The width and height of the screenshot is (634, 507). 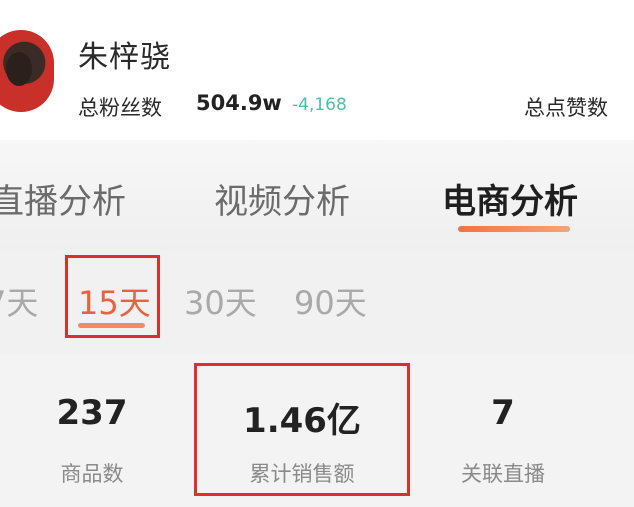 What do you see at coordinates (239, 103) in the screenshot?
I see `fans-count-value: 504.9w` at bounding box center [239, 103].